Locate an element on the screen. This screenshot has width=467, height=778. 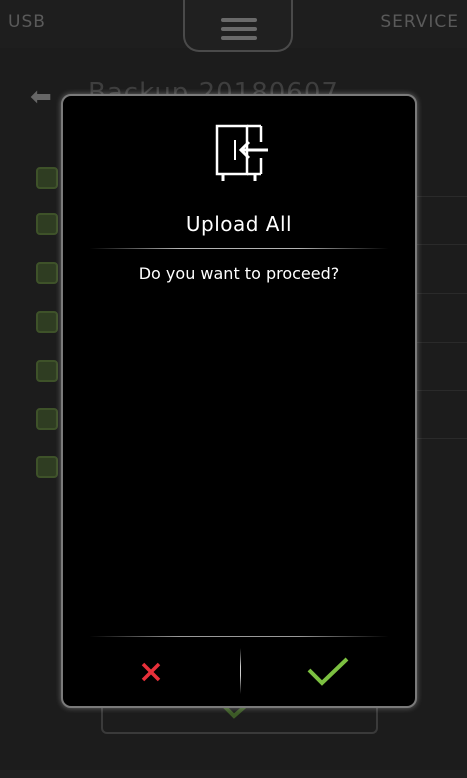
usb-tab: USB is located at coordinates (27, 22).